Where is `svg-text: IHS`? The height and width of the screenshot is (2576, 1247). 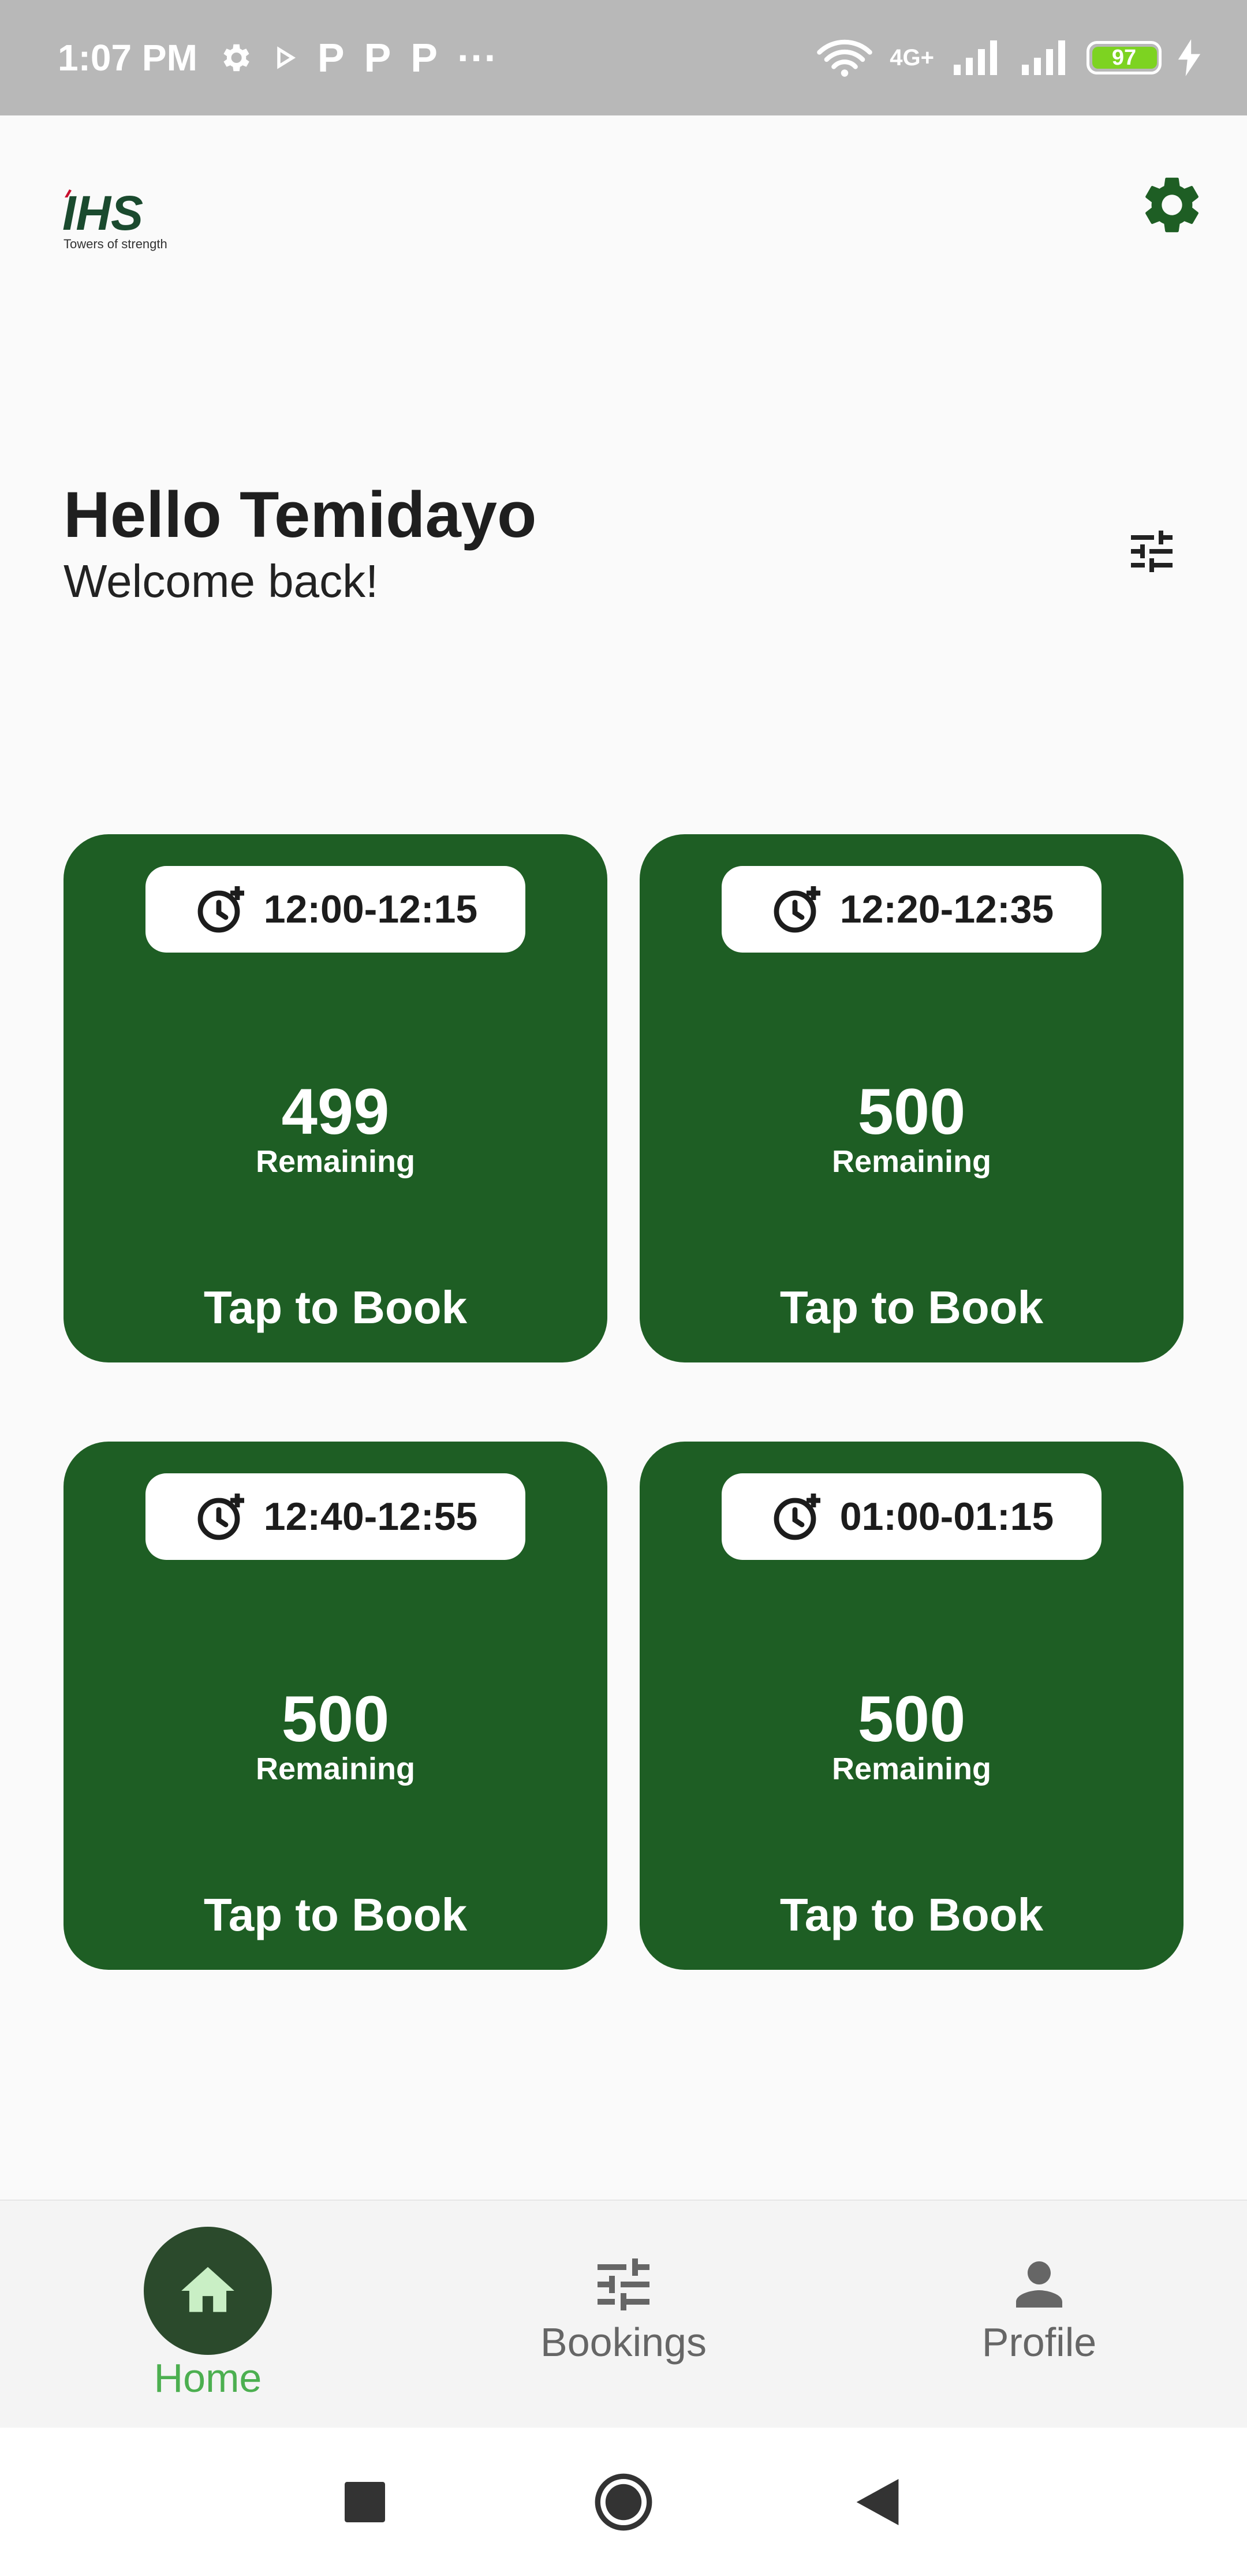
svg-text: IHS is located at coordinates (102, 213).